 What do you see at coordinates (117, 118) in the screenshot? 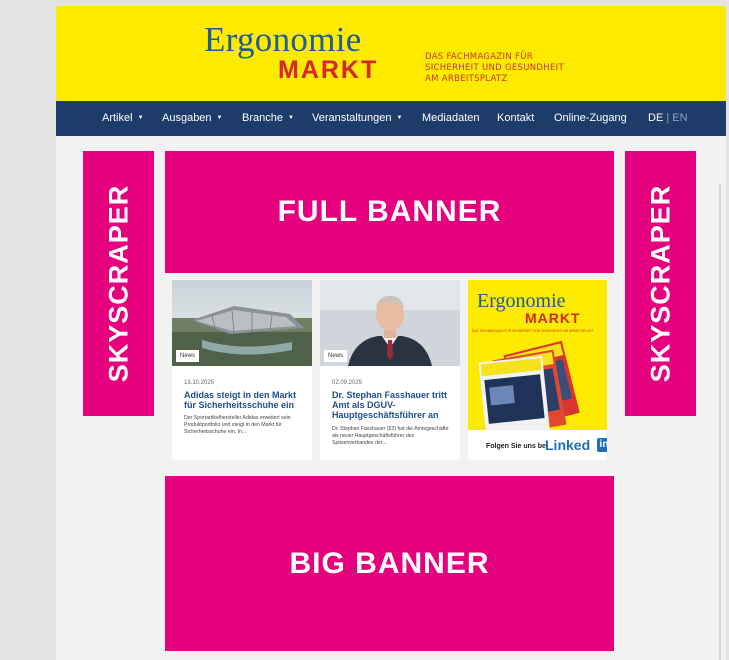
I see `nav-item-label: Artikel` at bounding box center [117, 118].